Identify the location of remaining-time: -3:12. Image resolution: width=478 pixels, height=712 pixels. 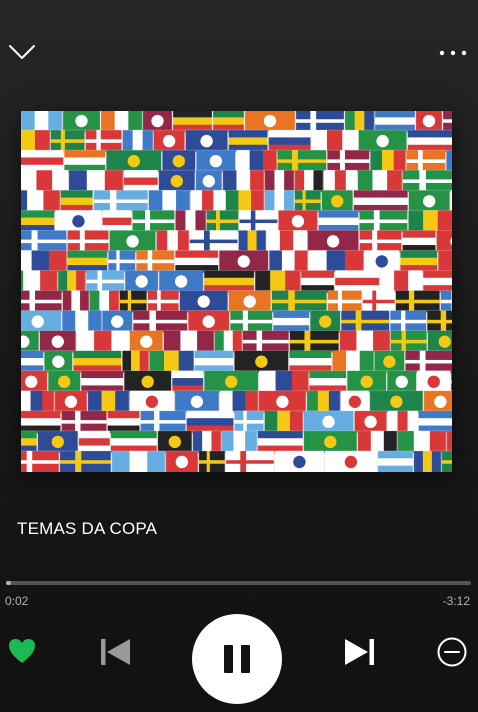
(456, 601).